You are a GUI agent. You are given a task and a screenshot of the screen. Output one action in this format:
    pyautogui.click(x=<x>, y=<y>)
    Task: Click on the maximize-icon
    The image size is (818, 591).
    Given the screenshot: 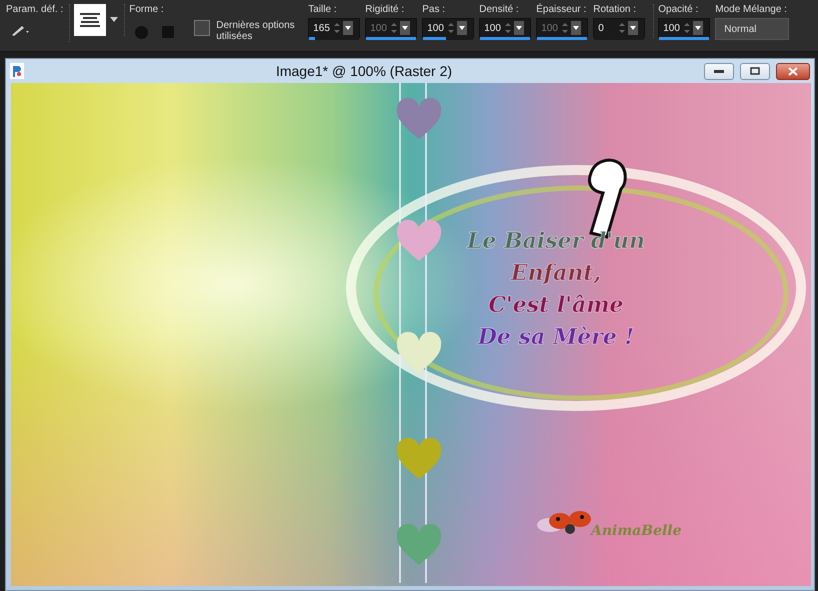 What is the action you would take?
    pyautogui.click(x=755, y=71)
    